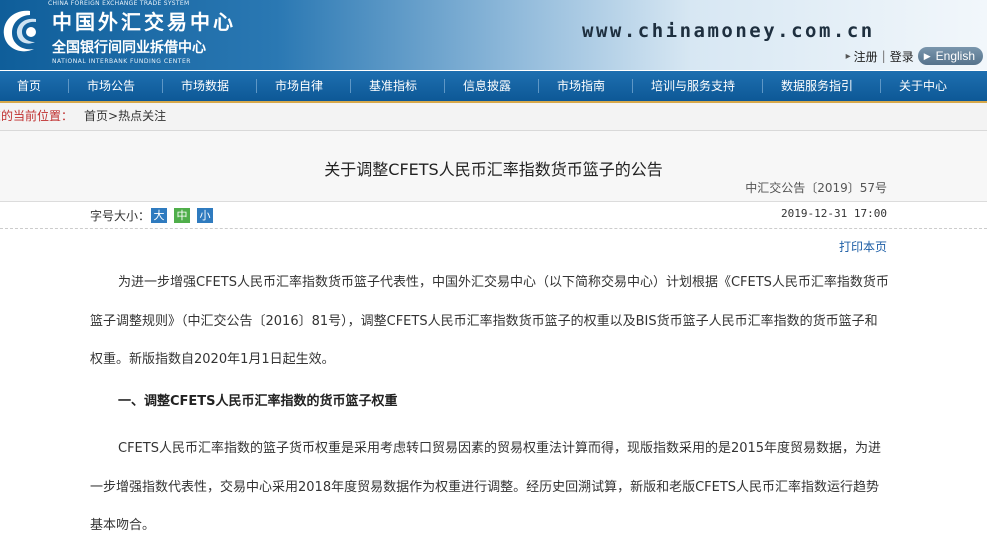 This screenshot has height=546, width=987. I want to click on document-number: 中汇交公告〔2019〕57号, so click(816, 188).